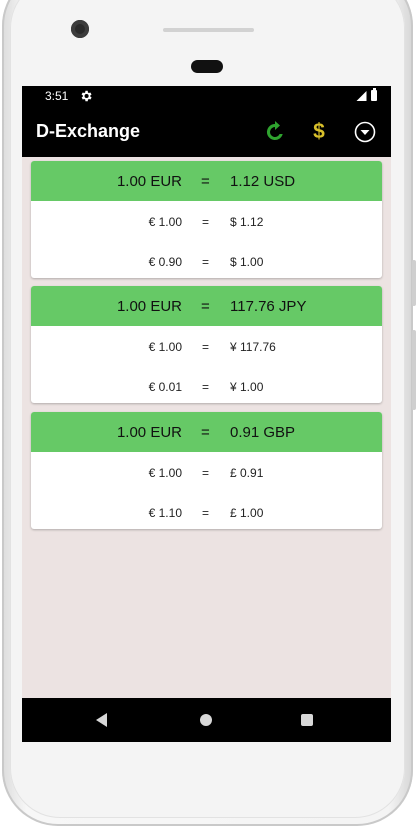 This screenshot has width=417, height=833. What do you see at coordinates (165, 513) in the screenshot?
I see `row-base-amount: € 1.10` at bounding box center [165, 513].